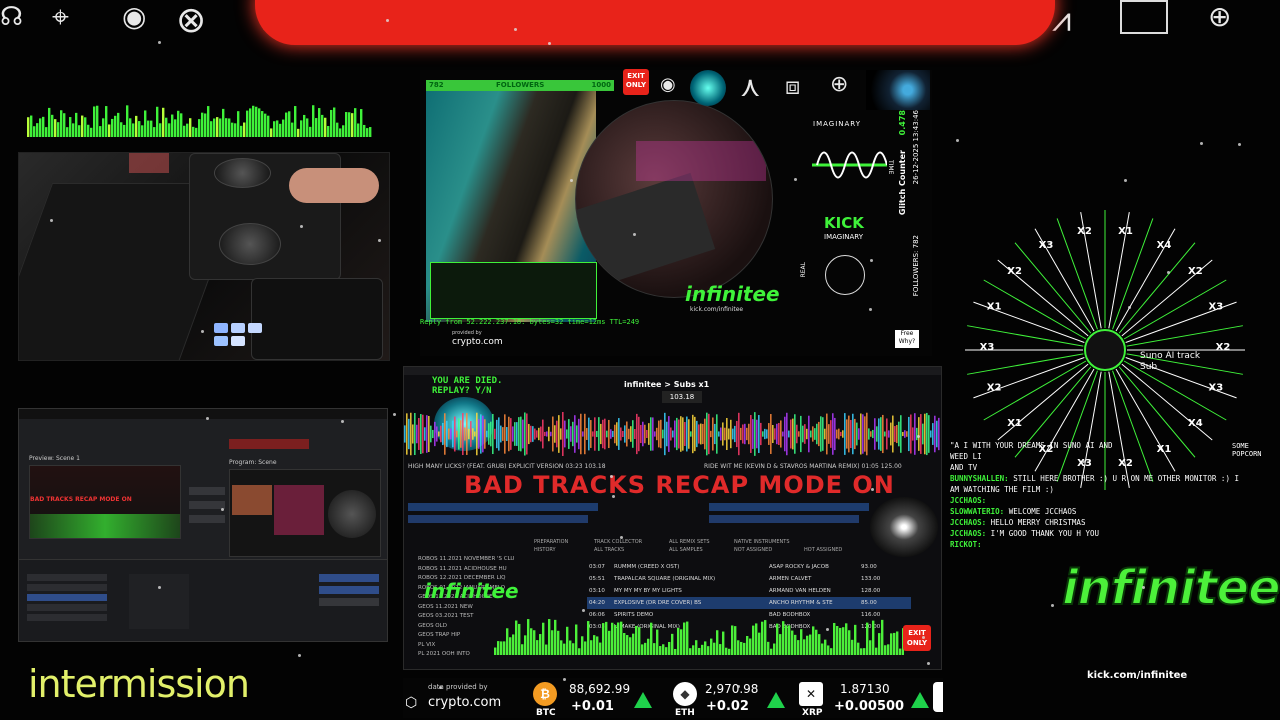 The image size is (1280, 720). What do you see at coordinates (1115, 533) in the screenshot?
I see `chat-message: JCCHAOS: I'M GOOD THANK YOU H YOU` at bounding box center [1115, 533].